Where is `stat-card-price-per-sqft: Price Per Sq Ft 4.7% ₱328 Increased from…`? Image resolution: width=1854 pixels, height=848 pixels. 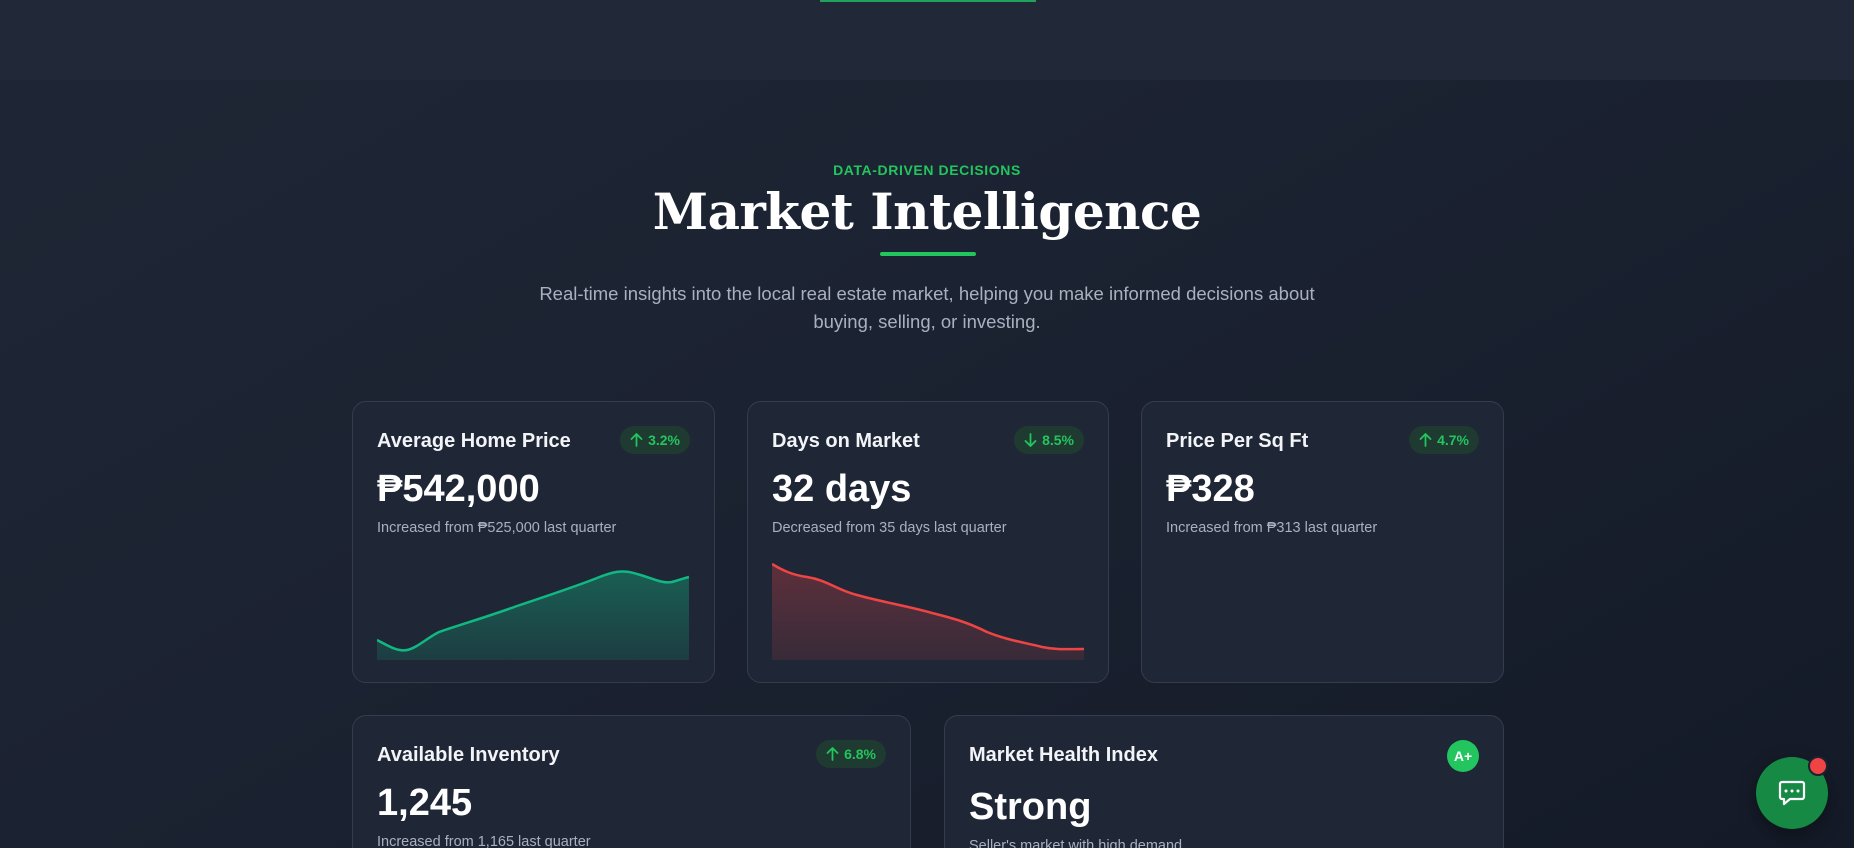 stat-card-price-per-sqft: Price Per Sq Ft 4.7% ₱328 Increased from… is located at coordinates (1322, 542).